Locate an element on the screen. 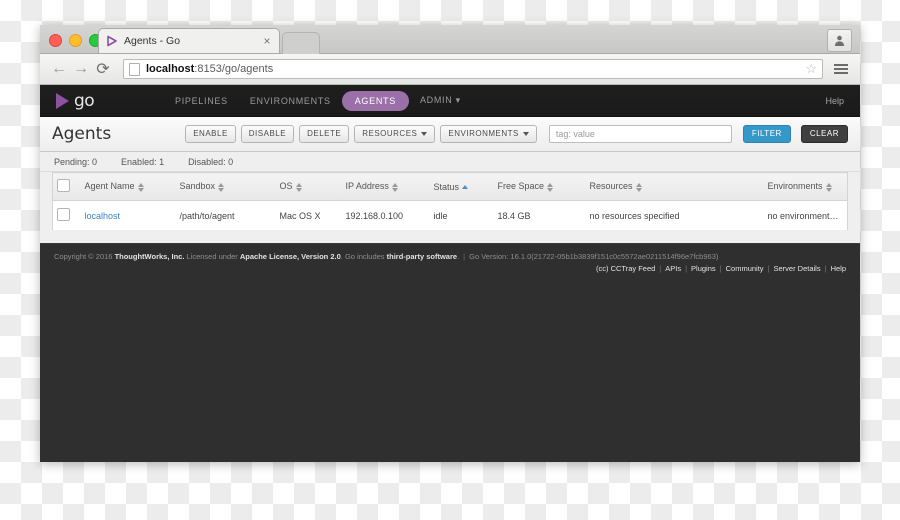 The width and height of the screenshot is (900, 520). filter-button: FILTER is located at coordinates (766, 134).